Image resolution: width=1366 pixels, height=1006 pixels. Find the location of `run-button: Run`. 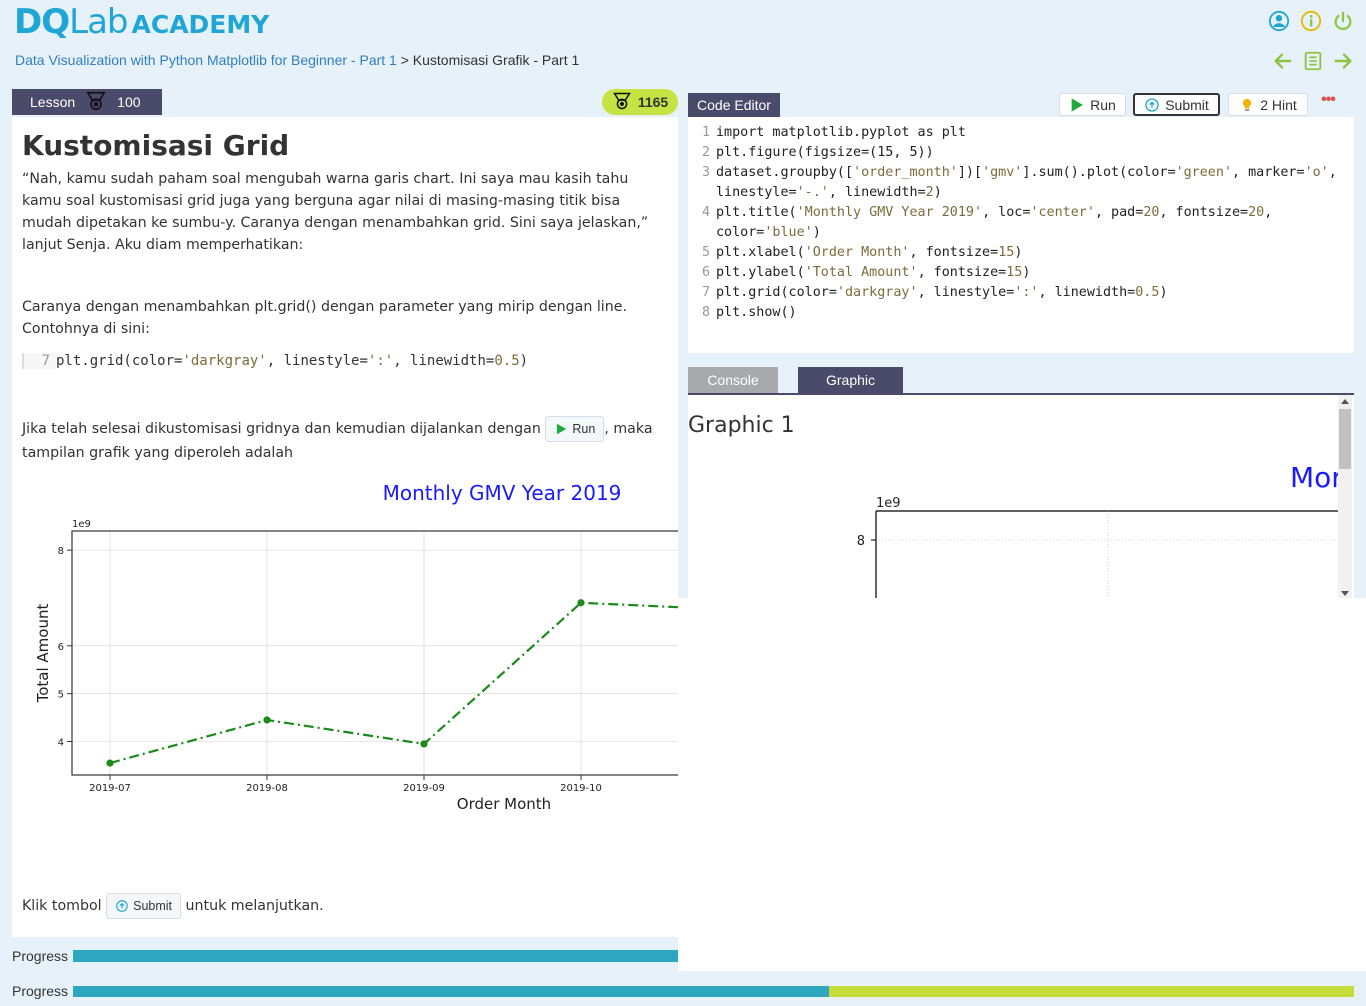

run-button: Run is located at coordinates (1092, 104).